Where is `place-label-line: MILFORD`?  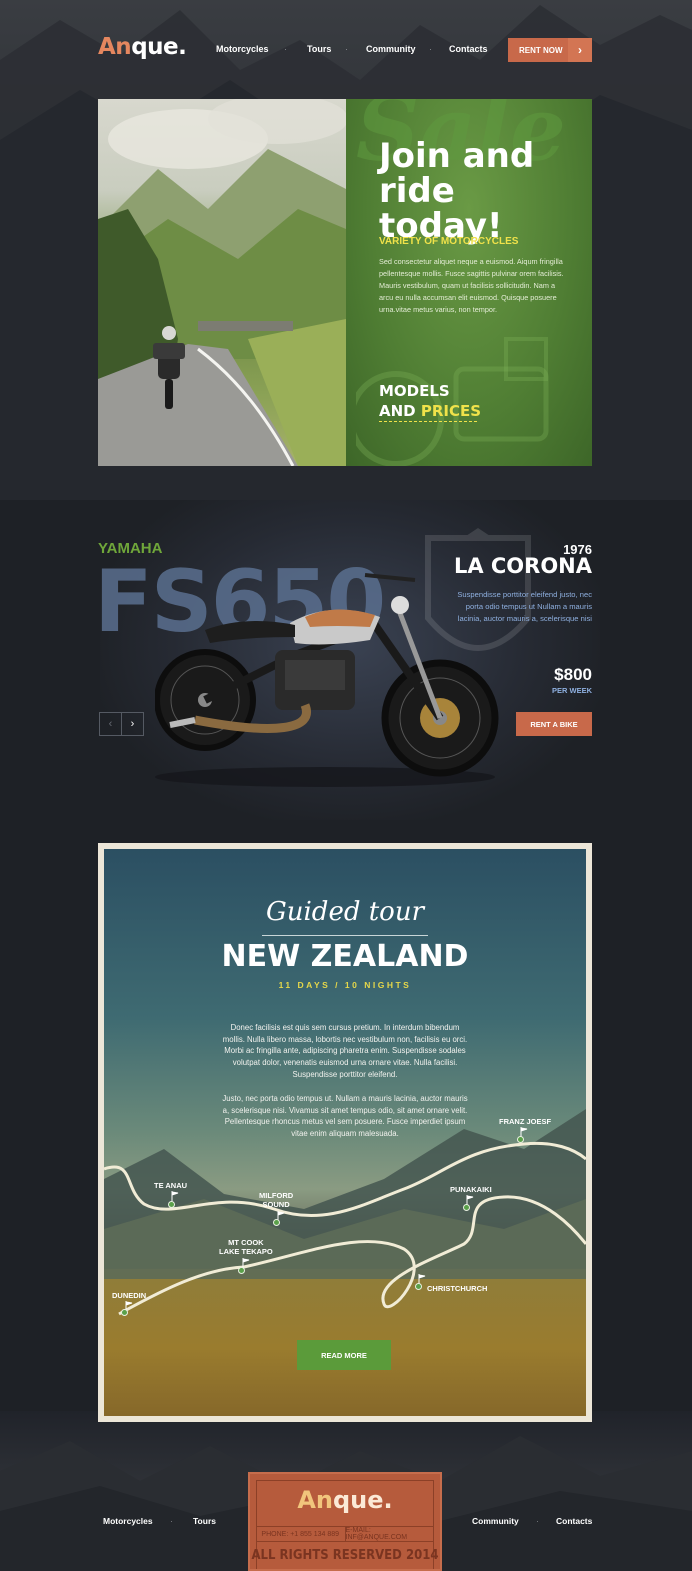 place-label-line: MILFORD is located at coordinates (276, 1195).